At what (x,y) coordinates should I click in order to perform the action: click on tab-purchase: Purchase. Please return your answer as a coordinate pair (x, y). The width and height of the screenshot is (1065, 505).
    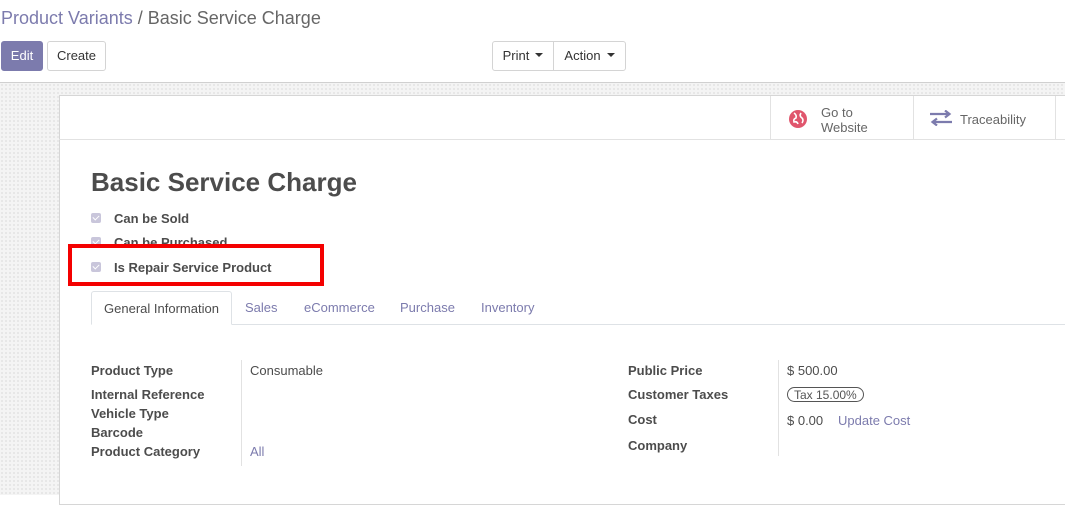
    Looking at the image, I should click on (427, 308).